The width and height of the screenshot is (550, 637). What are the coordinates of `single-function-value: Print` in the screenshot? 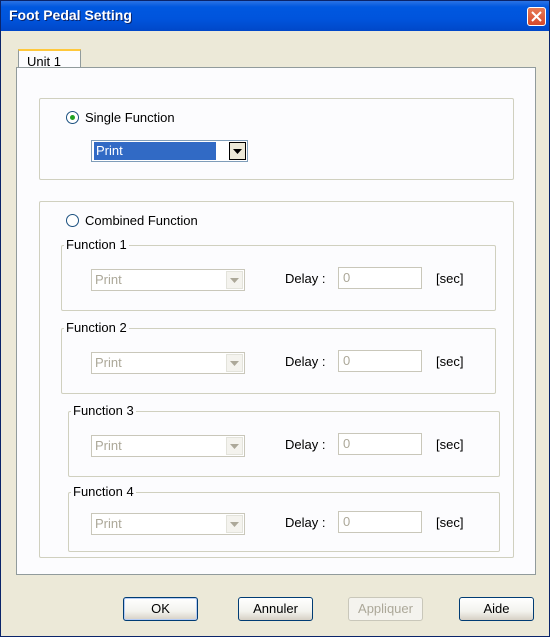 It's located at (155, 151).